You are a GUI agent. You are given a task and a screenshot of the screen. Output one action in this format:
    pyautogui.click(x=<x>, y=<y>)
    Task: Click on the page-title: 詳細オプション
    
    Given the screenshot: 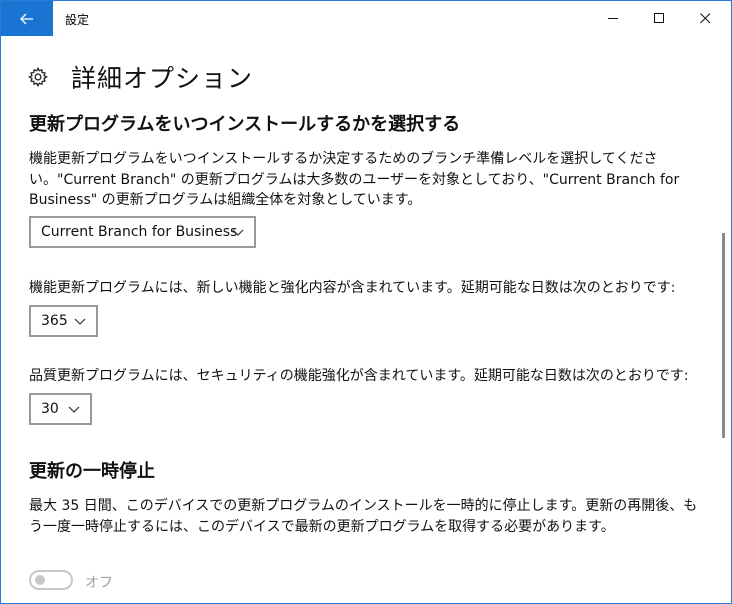 What is the action you would take?
    pyautogui.click(x=162, y=78)
    